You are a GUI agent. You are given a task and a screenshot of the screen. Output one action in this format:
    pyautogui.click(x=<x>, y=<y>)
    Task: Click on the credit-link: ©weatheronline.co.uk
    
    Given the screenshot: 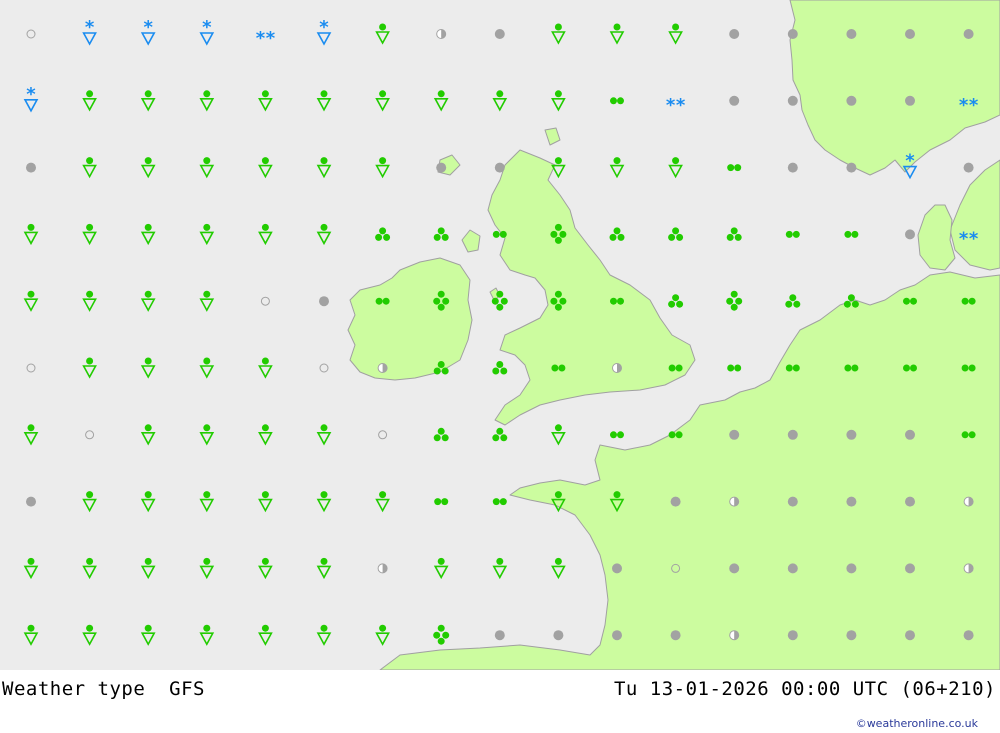 What is the action you would take?
    pyautogui.click(x=917, y=723)
    